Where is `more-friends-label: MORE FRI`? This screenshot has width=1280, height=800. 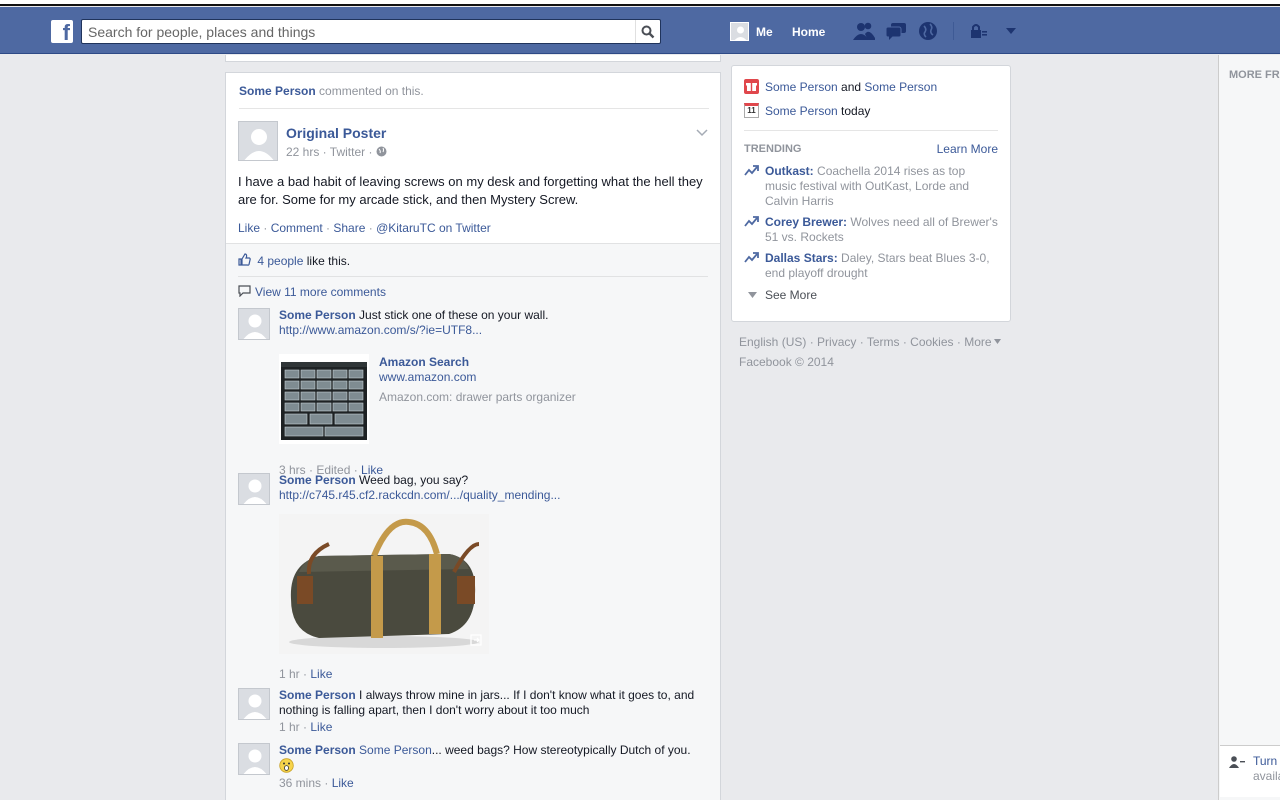 more-friends-label: MORE FRI is located at coordinates (1254, 75).